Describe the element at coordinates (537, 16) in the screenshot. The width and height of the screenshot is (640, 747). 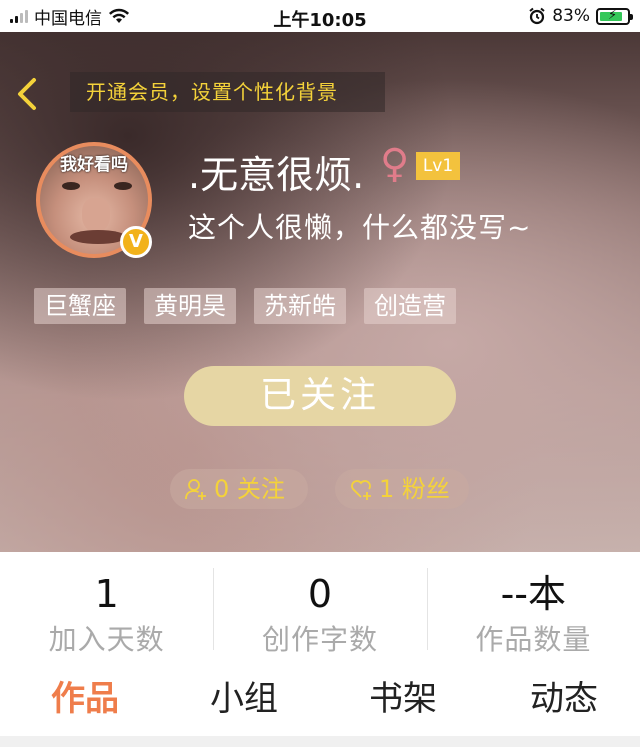
I see `alarm-icon` at that location.